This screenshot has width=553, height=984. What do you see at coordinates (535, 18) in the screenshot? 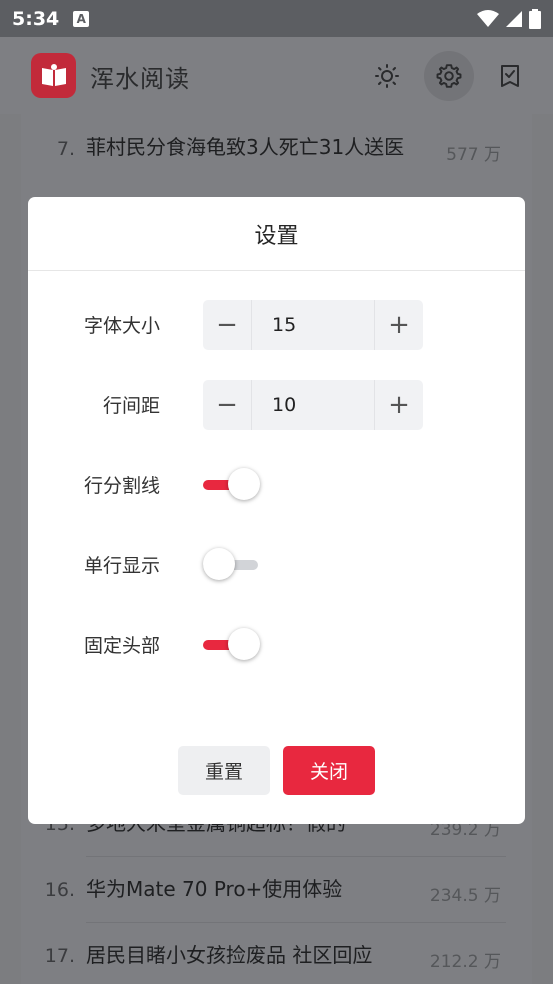
I see `battery-icon` at bounding box center [535, 18].